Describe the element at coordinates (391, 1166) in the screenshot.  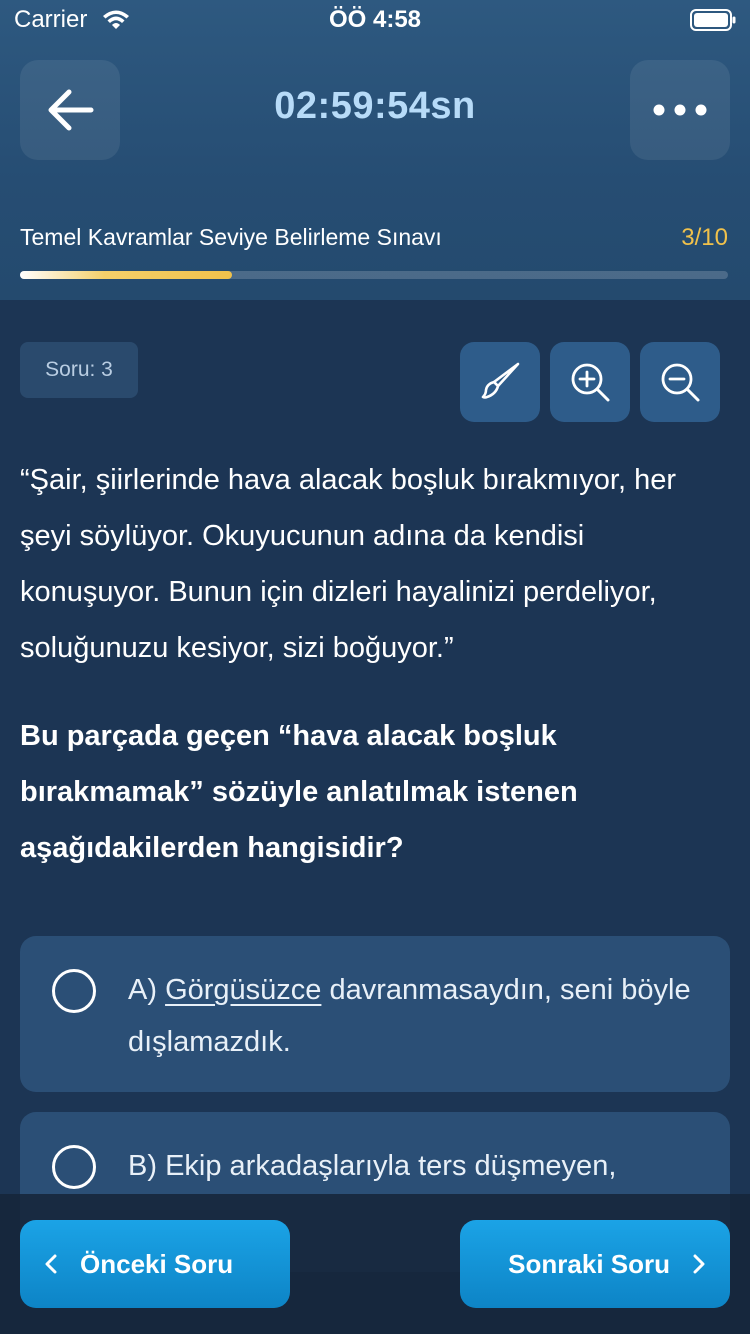
I see `option-rest: Ekip arkadaşlarıyla ters düşmeyen,` at that location.